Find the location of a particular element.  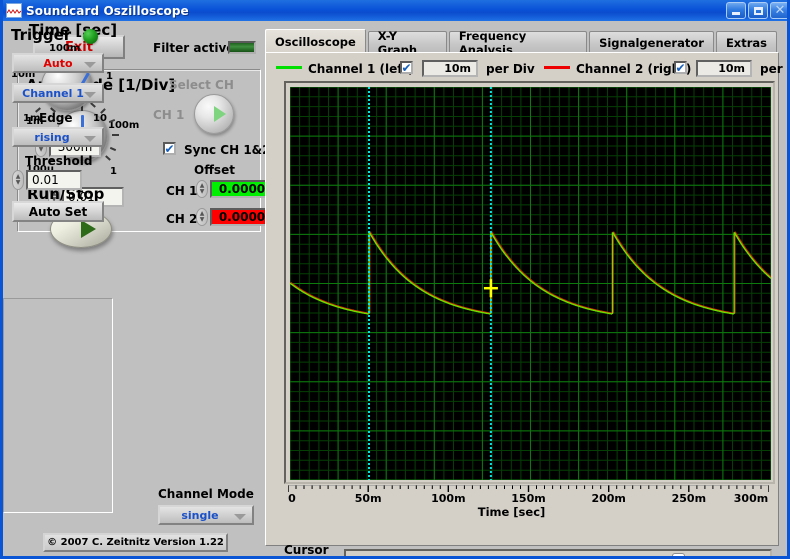

offset-ch2-spinner: ▲ ▼ is located at coordinates (202, 217).